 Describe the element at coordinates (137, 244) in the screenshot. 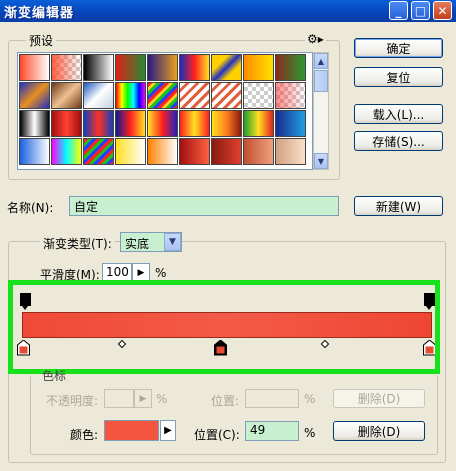

I see `gradient-type-value: 实底` at that location.